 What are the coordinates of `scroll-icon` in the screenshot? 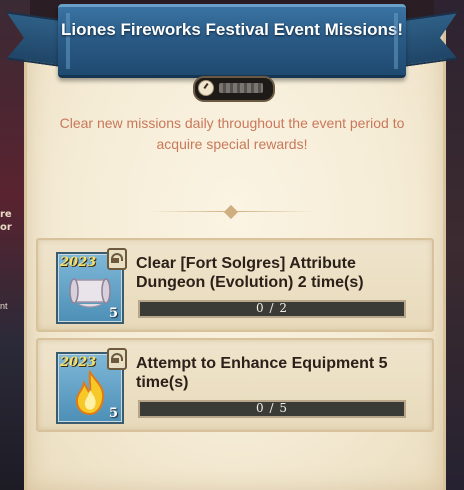 It's located at (90, 293).